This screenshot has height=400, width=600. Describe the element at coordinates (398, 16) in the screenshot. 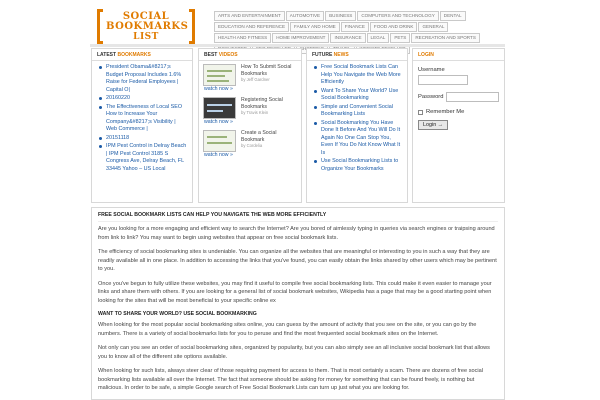

I see `category-link: Computers and Technology` at that location.